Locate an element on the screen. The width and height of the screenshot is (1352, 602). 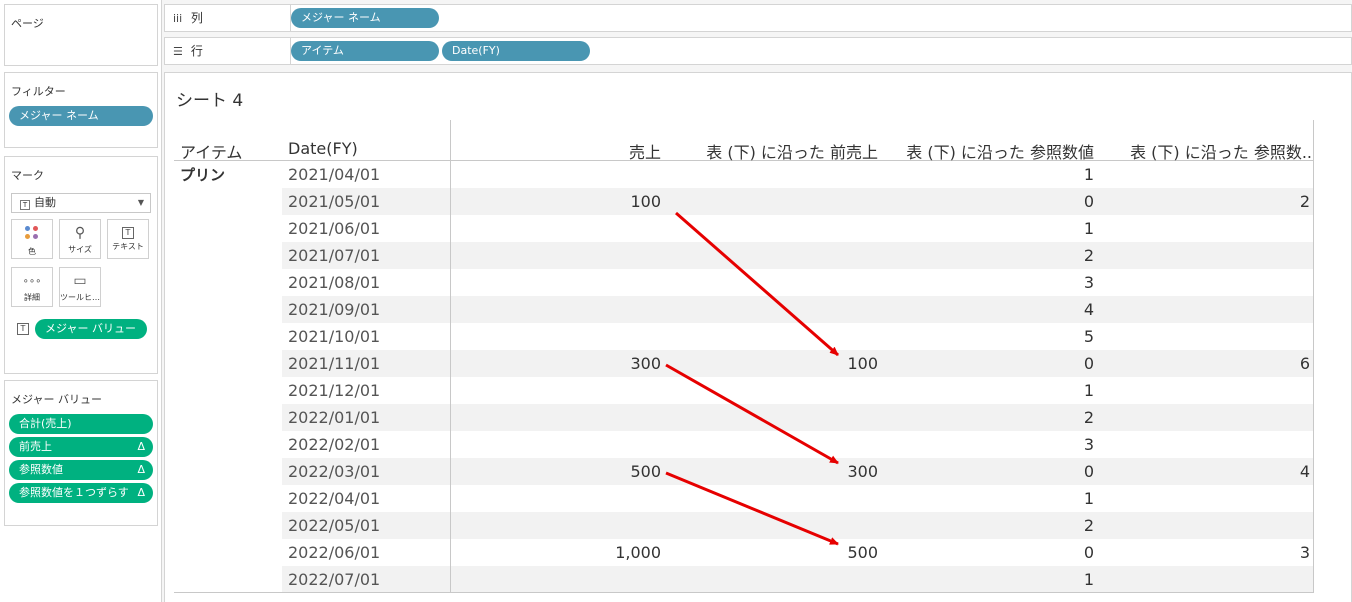
annotation-arrows is located at coordinates (752, 378).